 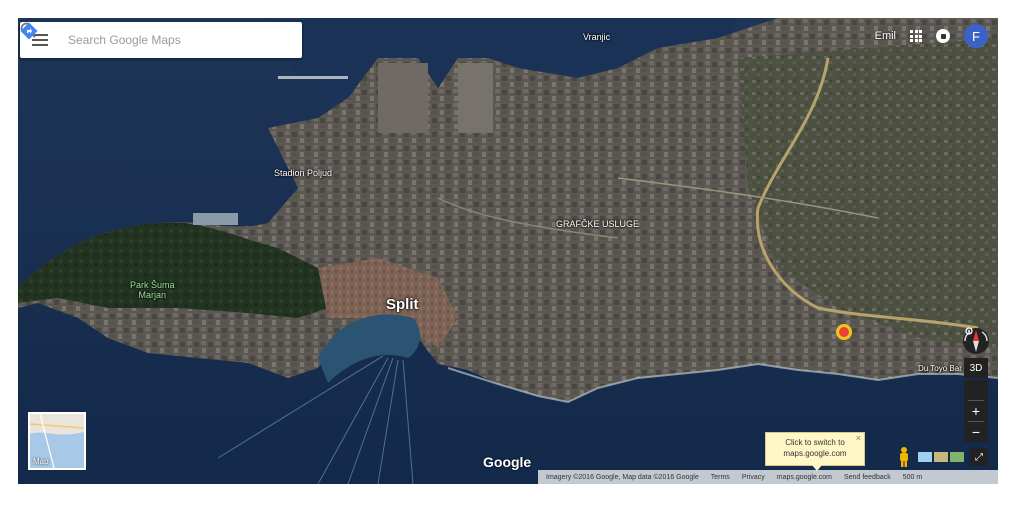 What do you see at coordinates (904, 457) in the screenshot?
I see `pegman-icon` at bounding box center [904, 457].